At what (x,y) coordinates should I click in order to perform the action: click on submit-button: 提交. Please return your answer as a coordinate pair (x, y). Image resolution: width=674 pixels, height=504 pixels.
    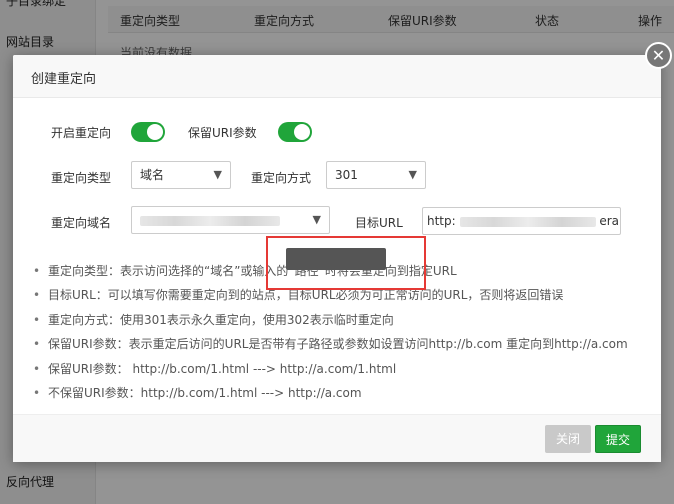
    Looking at the image, I should click on (618, 439).